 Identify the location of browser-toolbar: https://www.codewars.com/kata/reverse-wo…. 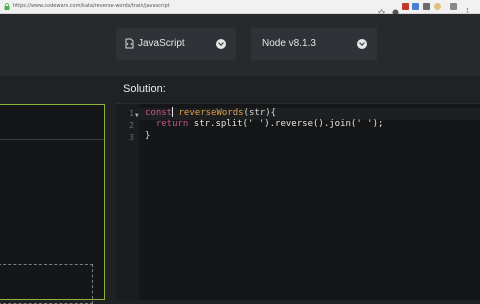
(240, 8).